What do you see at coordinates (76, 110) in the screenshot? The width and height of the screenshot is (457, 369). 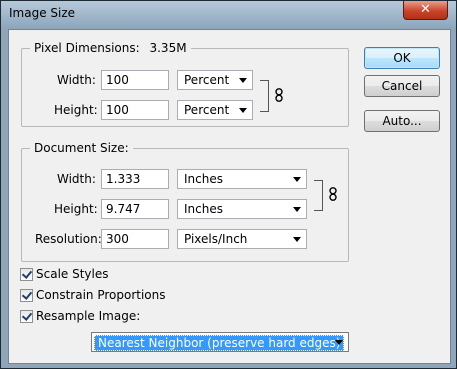 I see `pixel-height-label: Height:` at bounding box center [76, 110].